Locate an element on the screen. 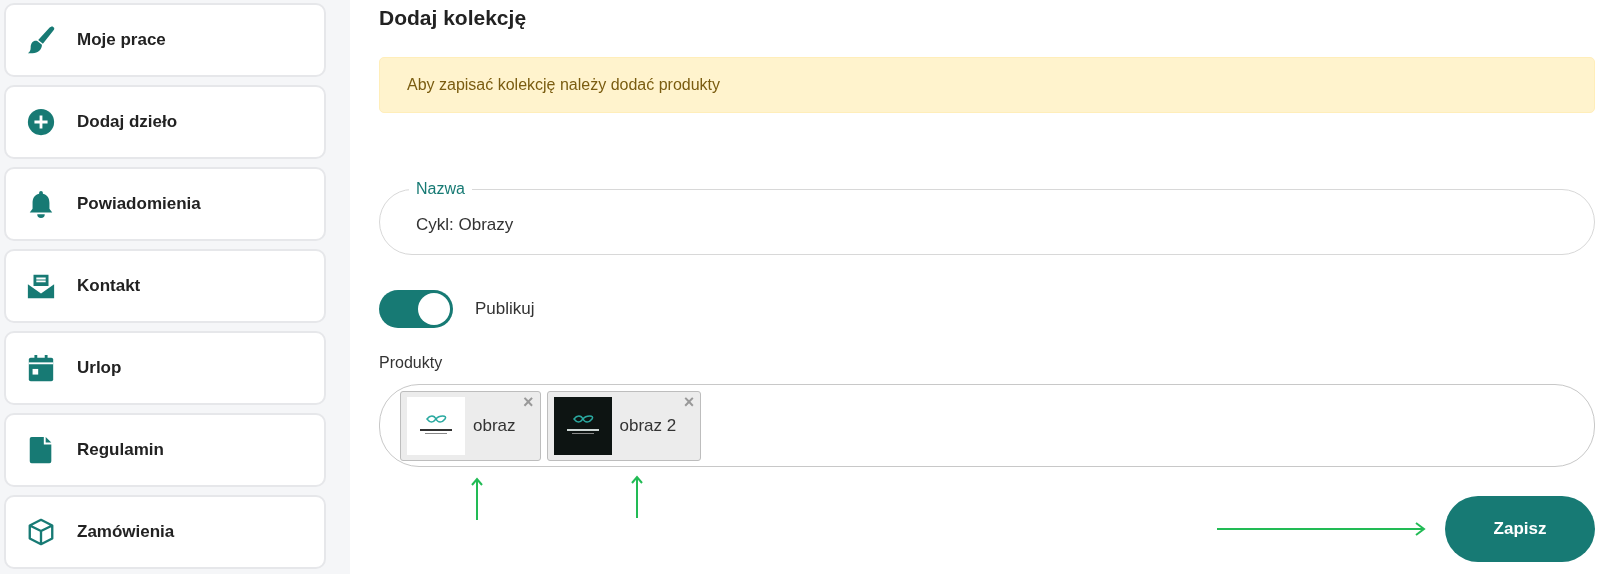 Image resolution: width=1600 pixels, height=574 pixels. products-field: obraz × obraz 2 × is located at coordinates (987, 425).